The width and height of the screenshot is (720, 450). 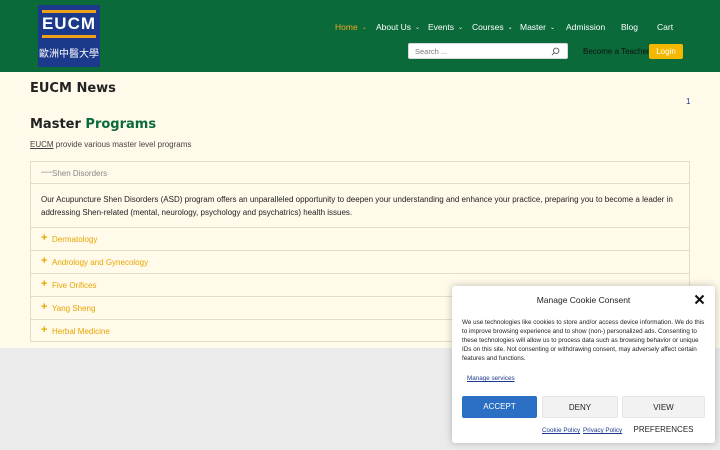 I want to click on accordion-item-dermatology: + Dermatology, so click(x=360, y=238).